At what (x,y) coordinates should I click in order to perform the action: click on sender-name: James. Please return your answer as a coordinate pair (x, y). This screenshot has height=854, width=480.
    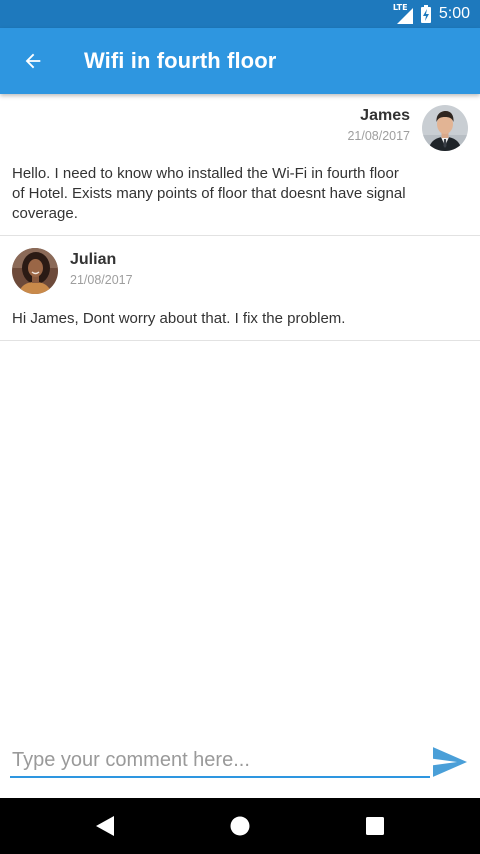
    Looking at the image, I should click on (385, 115).